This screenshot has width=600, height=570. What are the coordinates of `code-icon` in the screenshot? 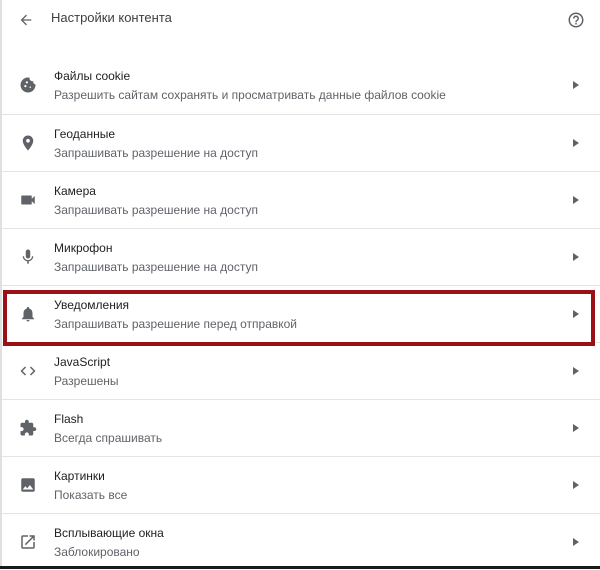 It's located at (28, 371).